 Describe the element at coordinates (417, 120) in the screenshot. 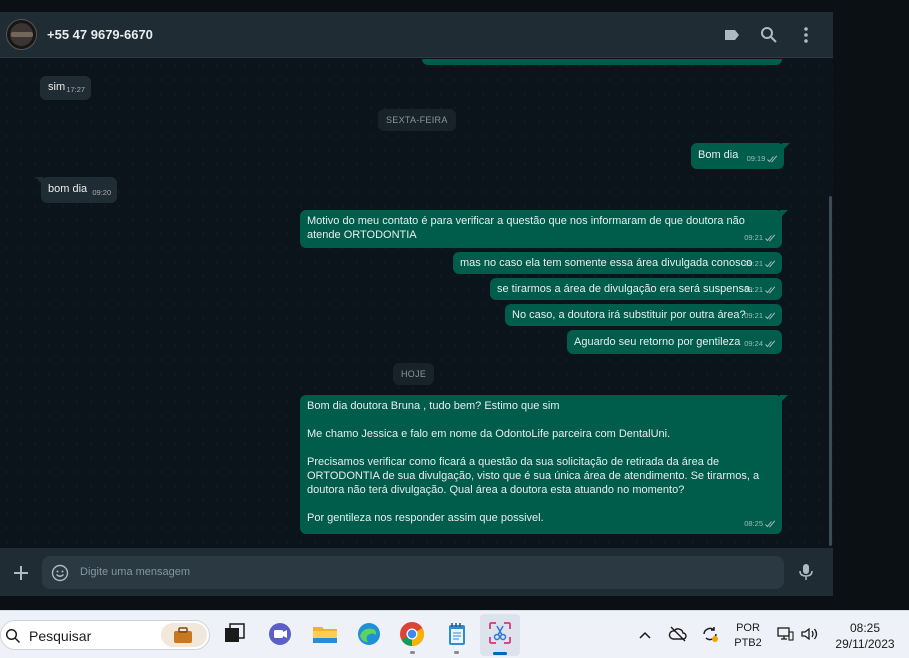

I see `date-divider: SEXTA-FEIRA` at that location.